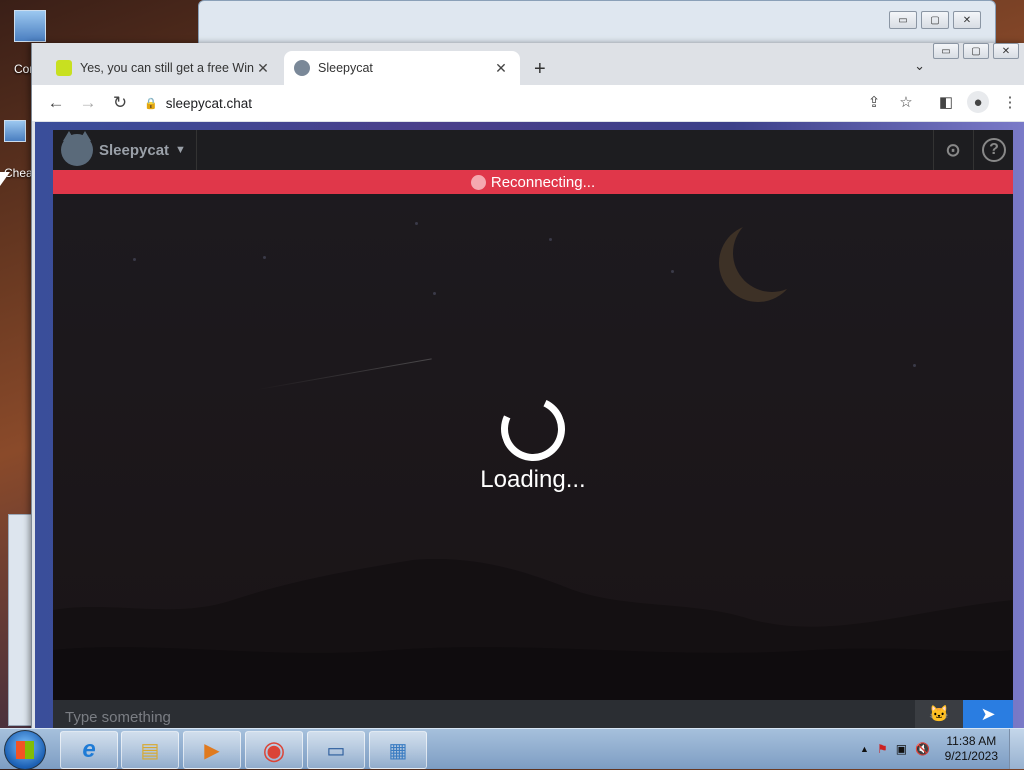 The image size is (1024, 770). What do you see at coordinates (971, 756) in the screenshot?
I see `clock-date: 9/21/2023` at bounding box center [971, 756].